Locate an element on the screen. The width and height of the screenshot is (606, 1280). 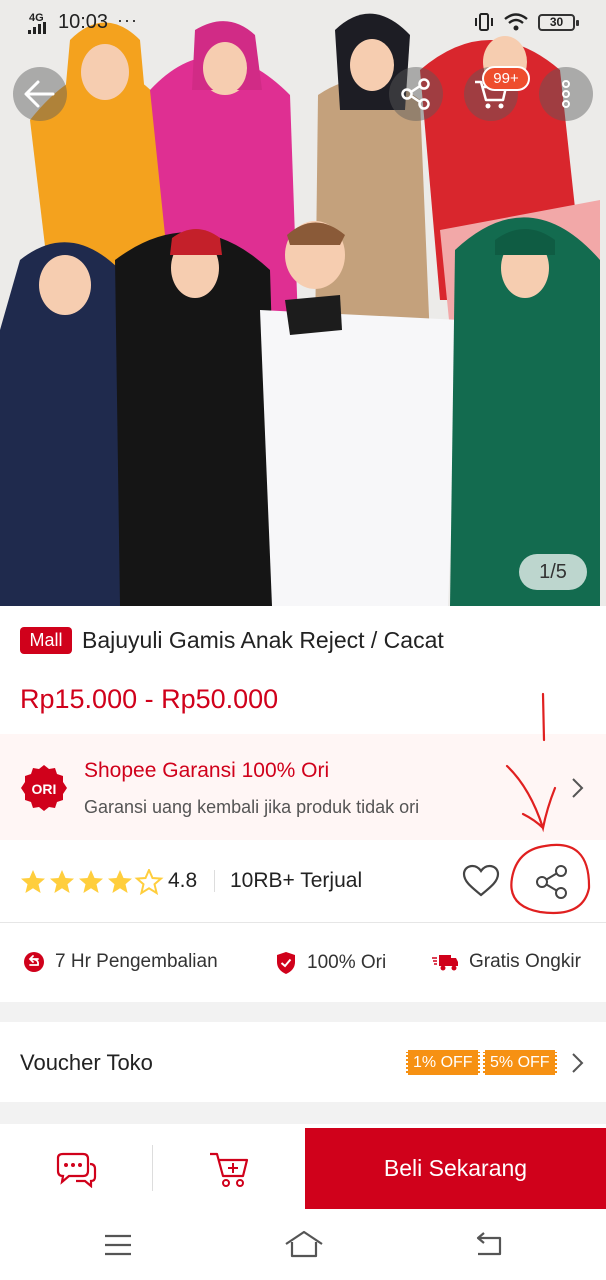
back-button is located at coordinates (40, 94).